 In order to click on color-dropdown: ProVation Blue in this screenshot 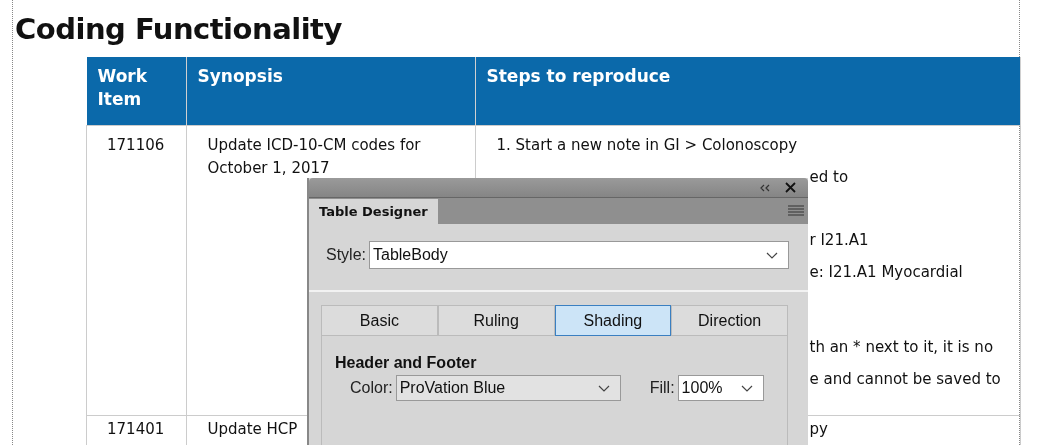, I will do `click(508, 388)`.